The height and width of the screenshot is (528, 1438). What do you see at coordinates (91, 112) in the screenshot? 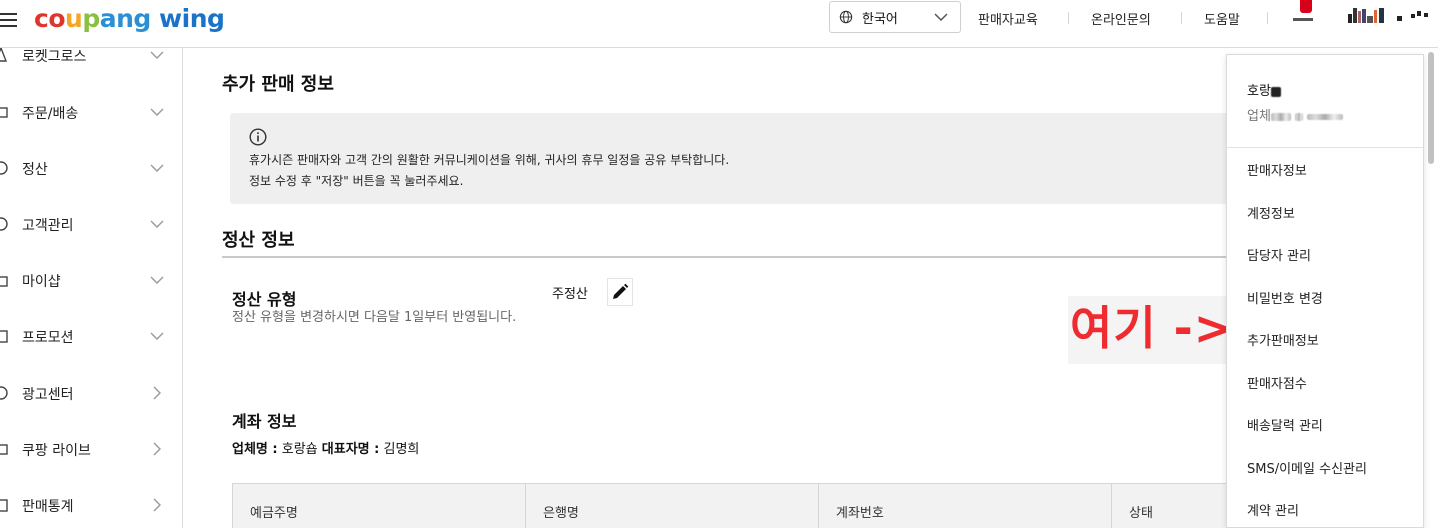
I see `sidebar-item-orders: 주문/배송` at bounding box center [91, 112].